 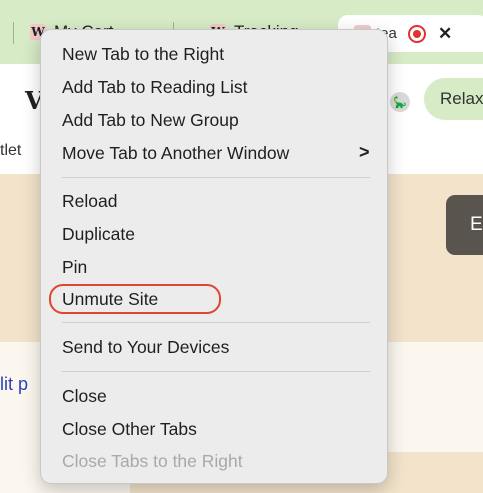 What do you see at coordinates (90, 200) in the screenshot?
I see `menu-item-label: Reload` at bounding box center [90, 200].